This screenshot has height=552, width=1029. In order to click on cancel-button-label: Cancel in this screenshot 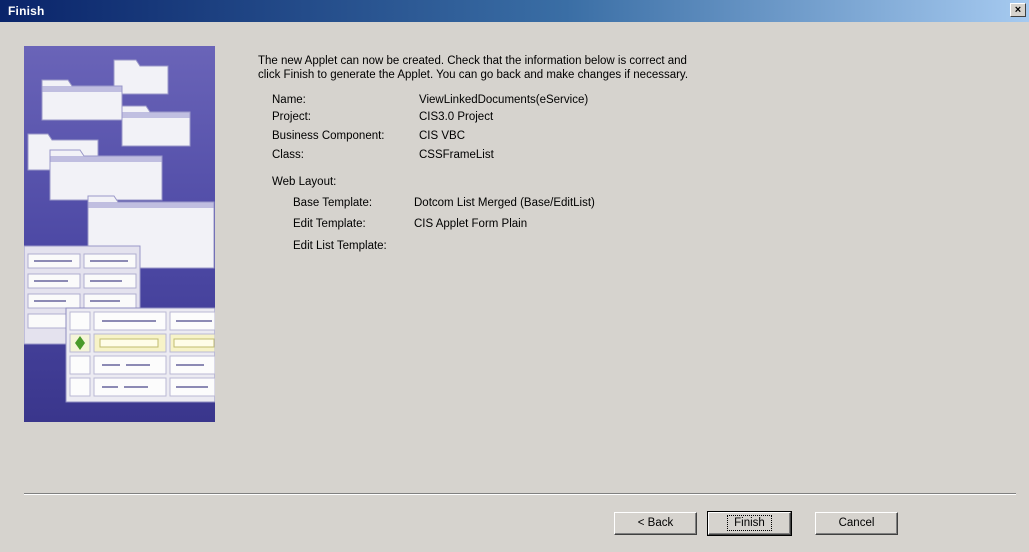, I will do `click(856, 523)`.